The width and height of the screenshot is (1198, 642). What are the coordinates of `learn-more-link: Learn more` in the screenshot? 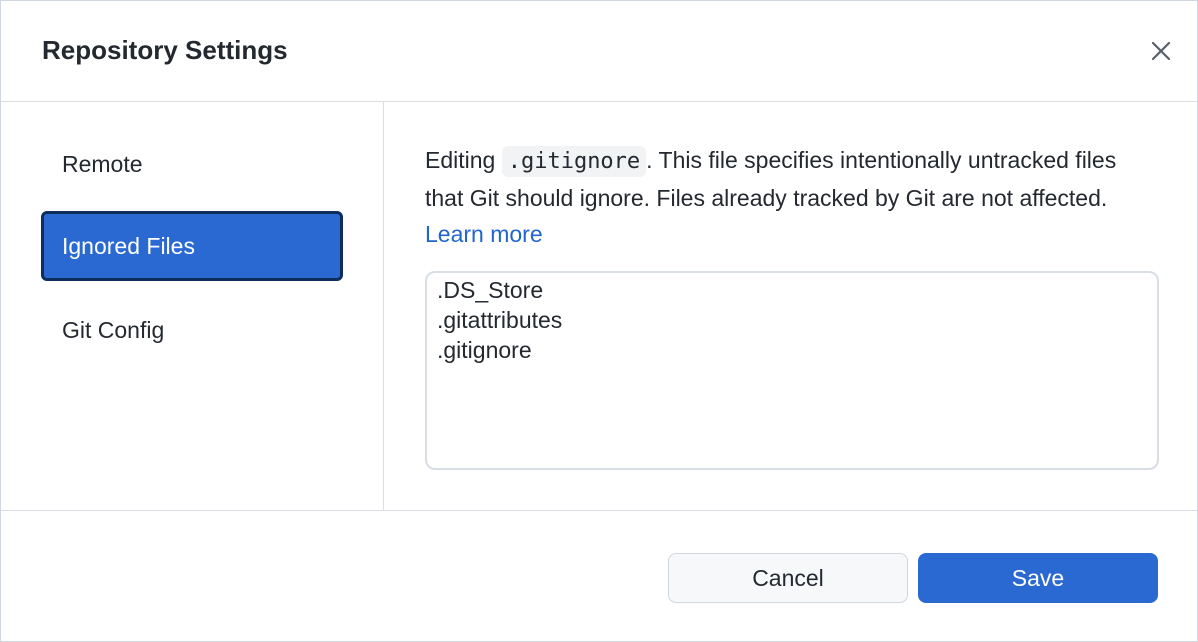 It's located at (484, 234).